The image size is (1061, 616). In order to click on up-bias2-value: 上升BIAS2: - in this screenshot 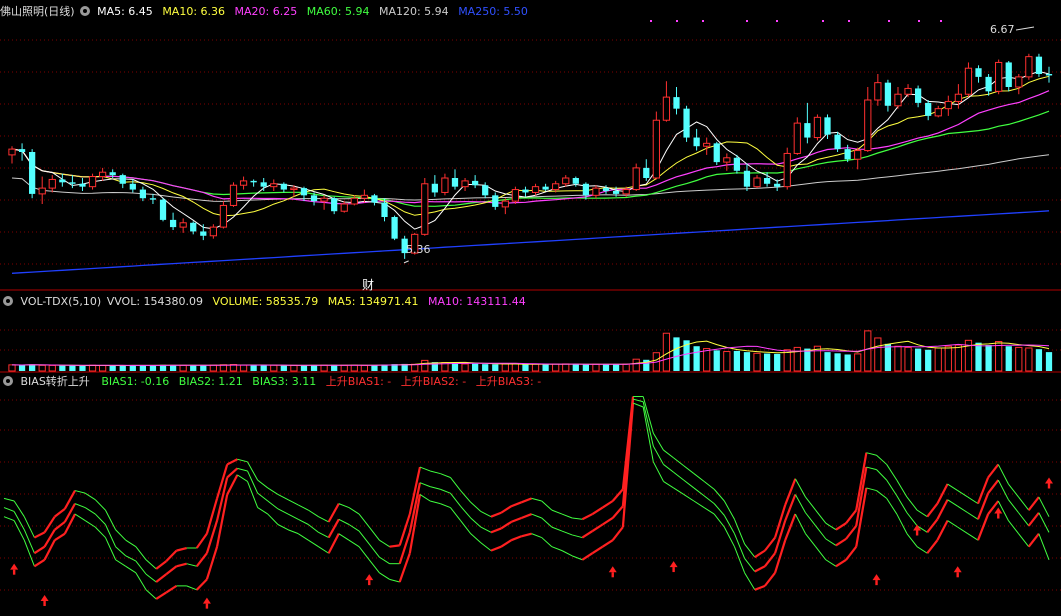, I will do `click(433, 381)`.